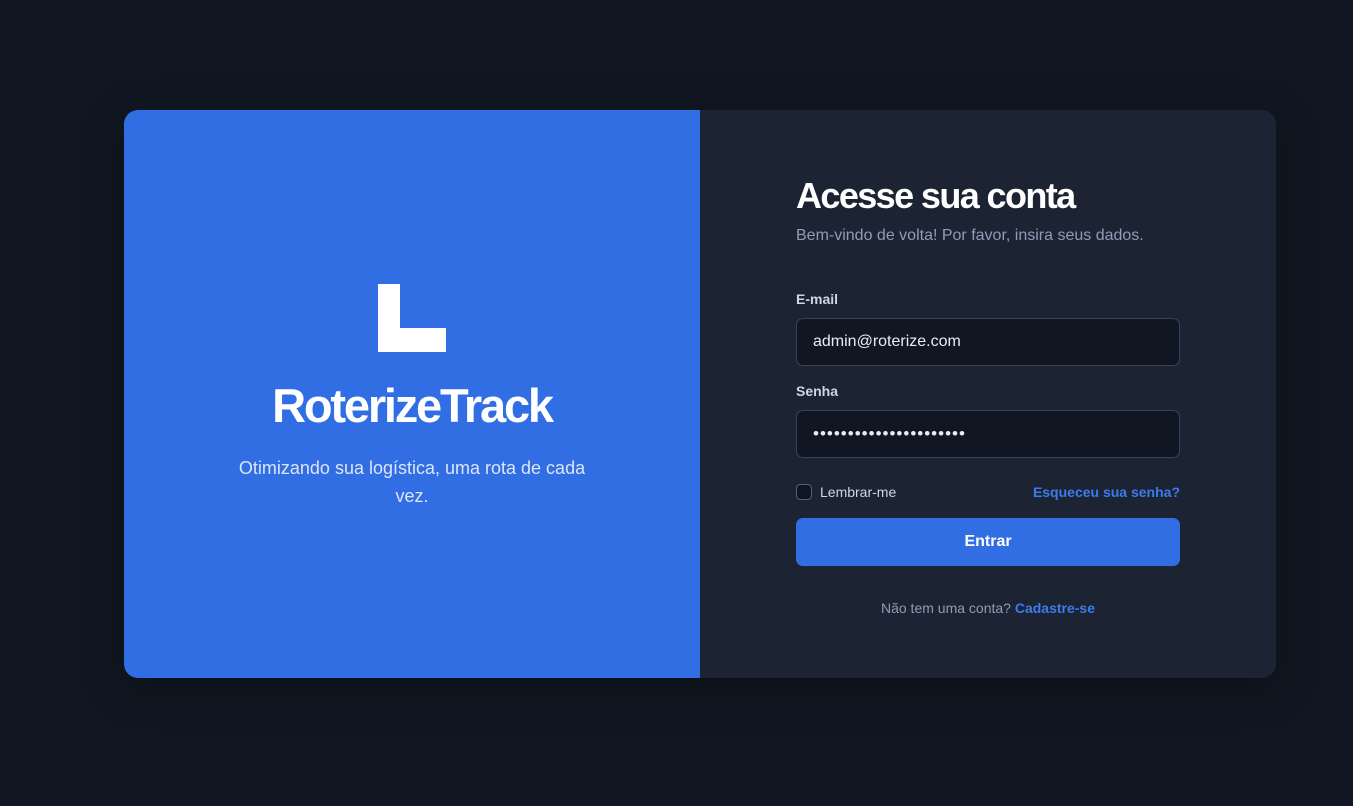 The image size is (1353, 806). I want to click on signup-row: Não tem uma conta? Cadastre-se, so click(988, 608).